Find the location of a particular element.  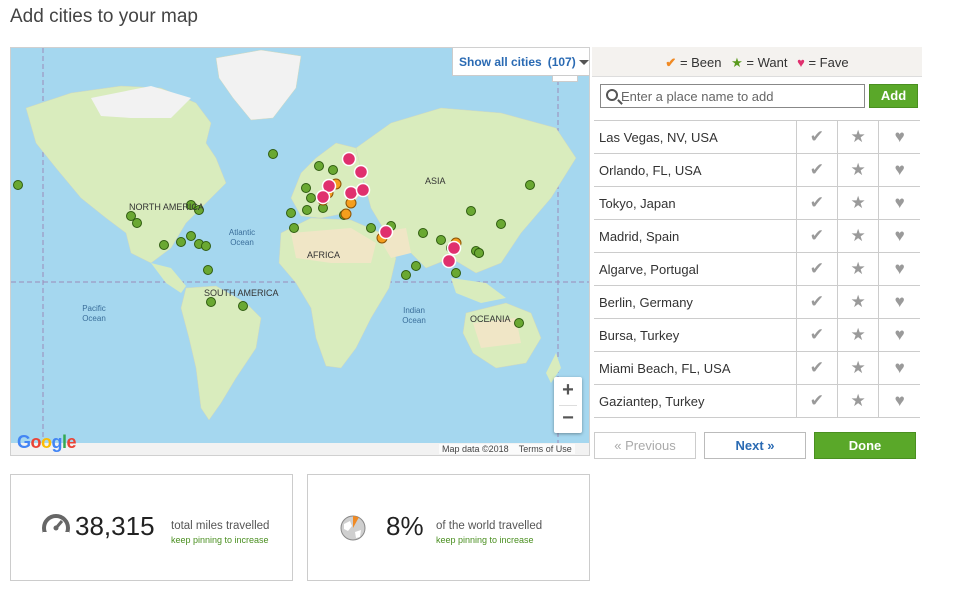

miles-sub: keep pinning to increase is located at coordinates (220, 540).